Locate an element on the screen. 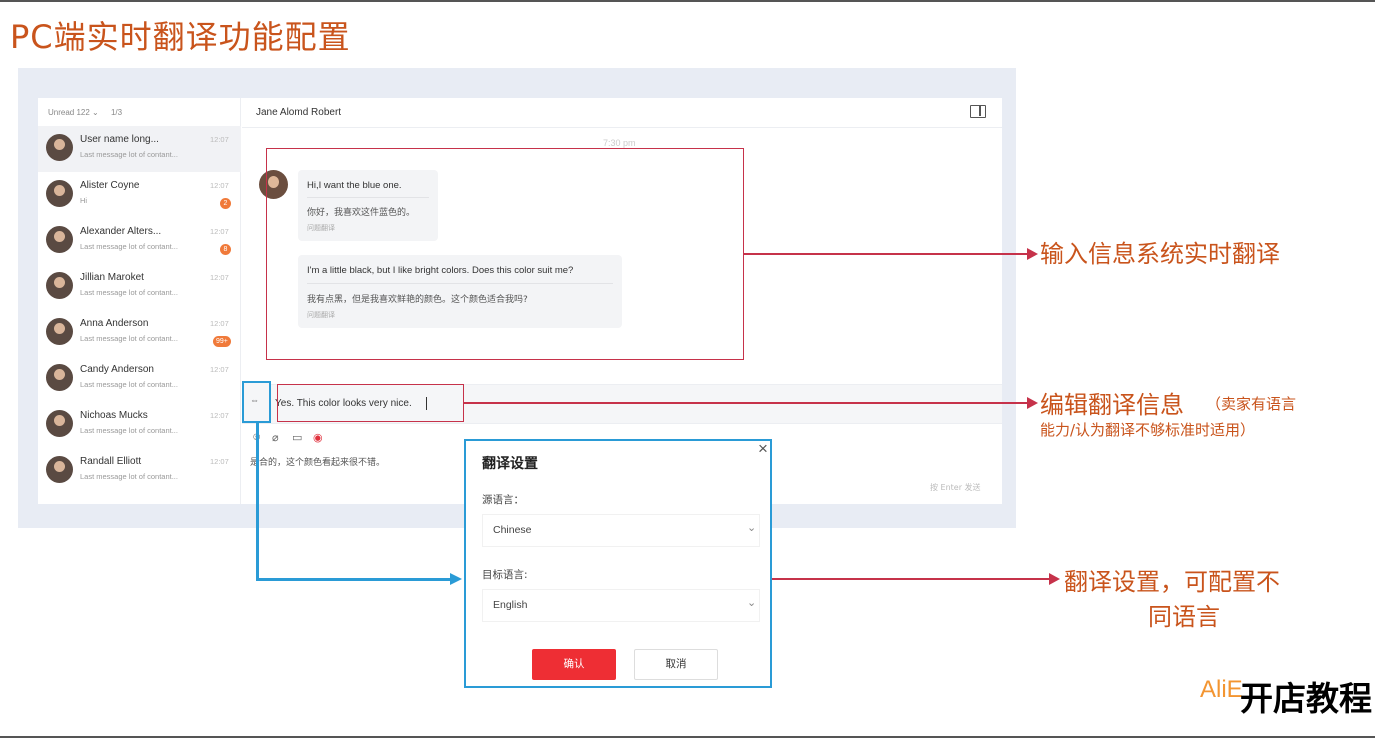  contact-name: Alister Coyne is located at coordinates (110, 185).